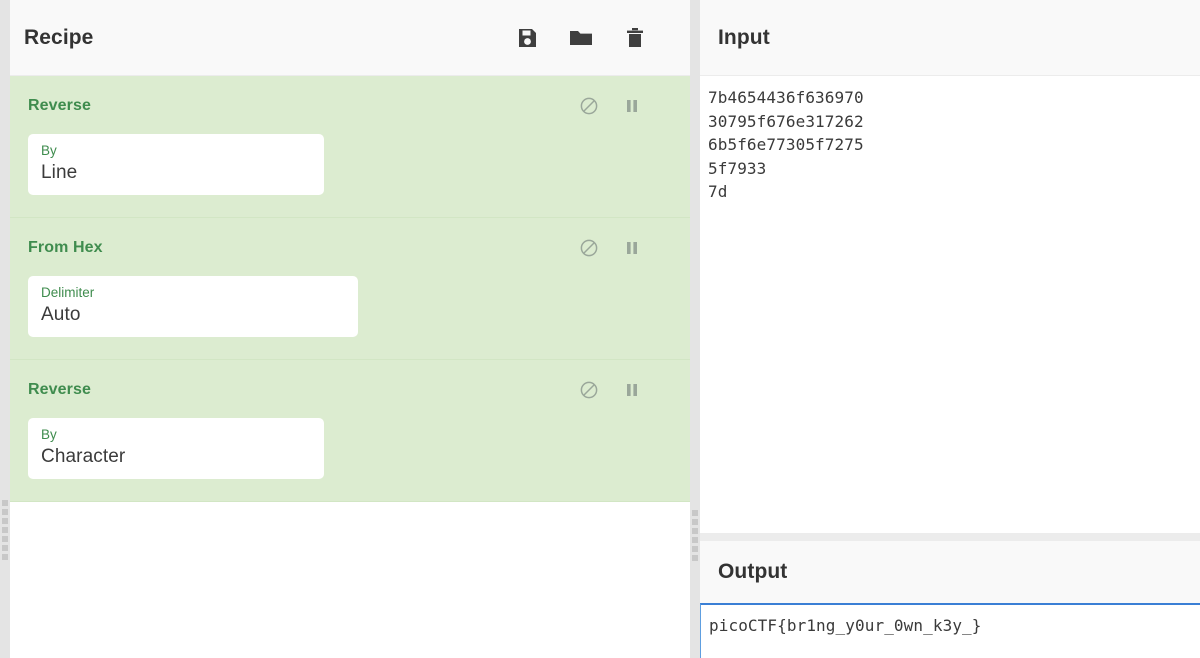 The image size is (1200, 658). What do you see at coordinates (695, 329) in the screenshot?
I see `recipe-io-resize-handle` at bounding box center [695, 329].